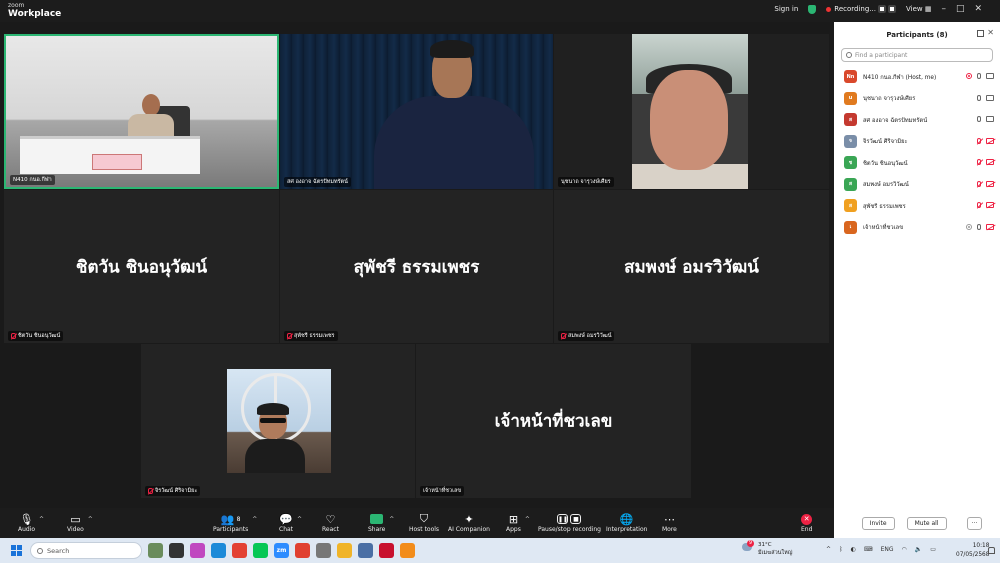 This screenshot has height=563, width=1000. Describe the element at coordinates (626, 523) in the screenshot. I see `interpretation-button: 🌐 Interpretation` at that location.